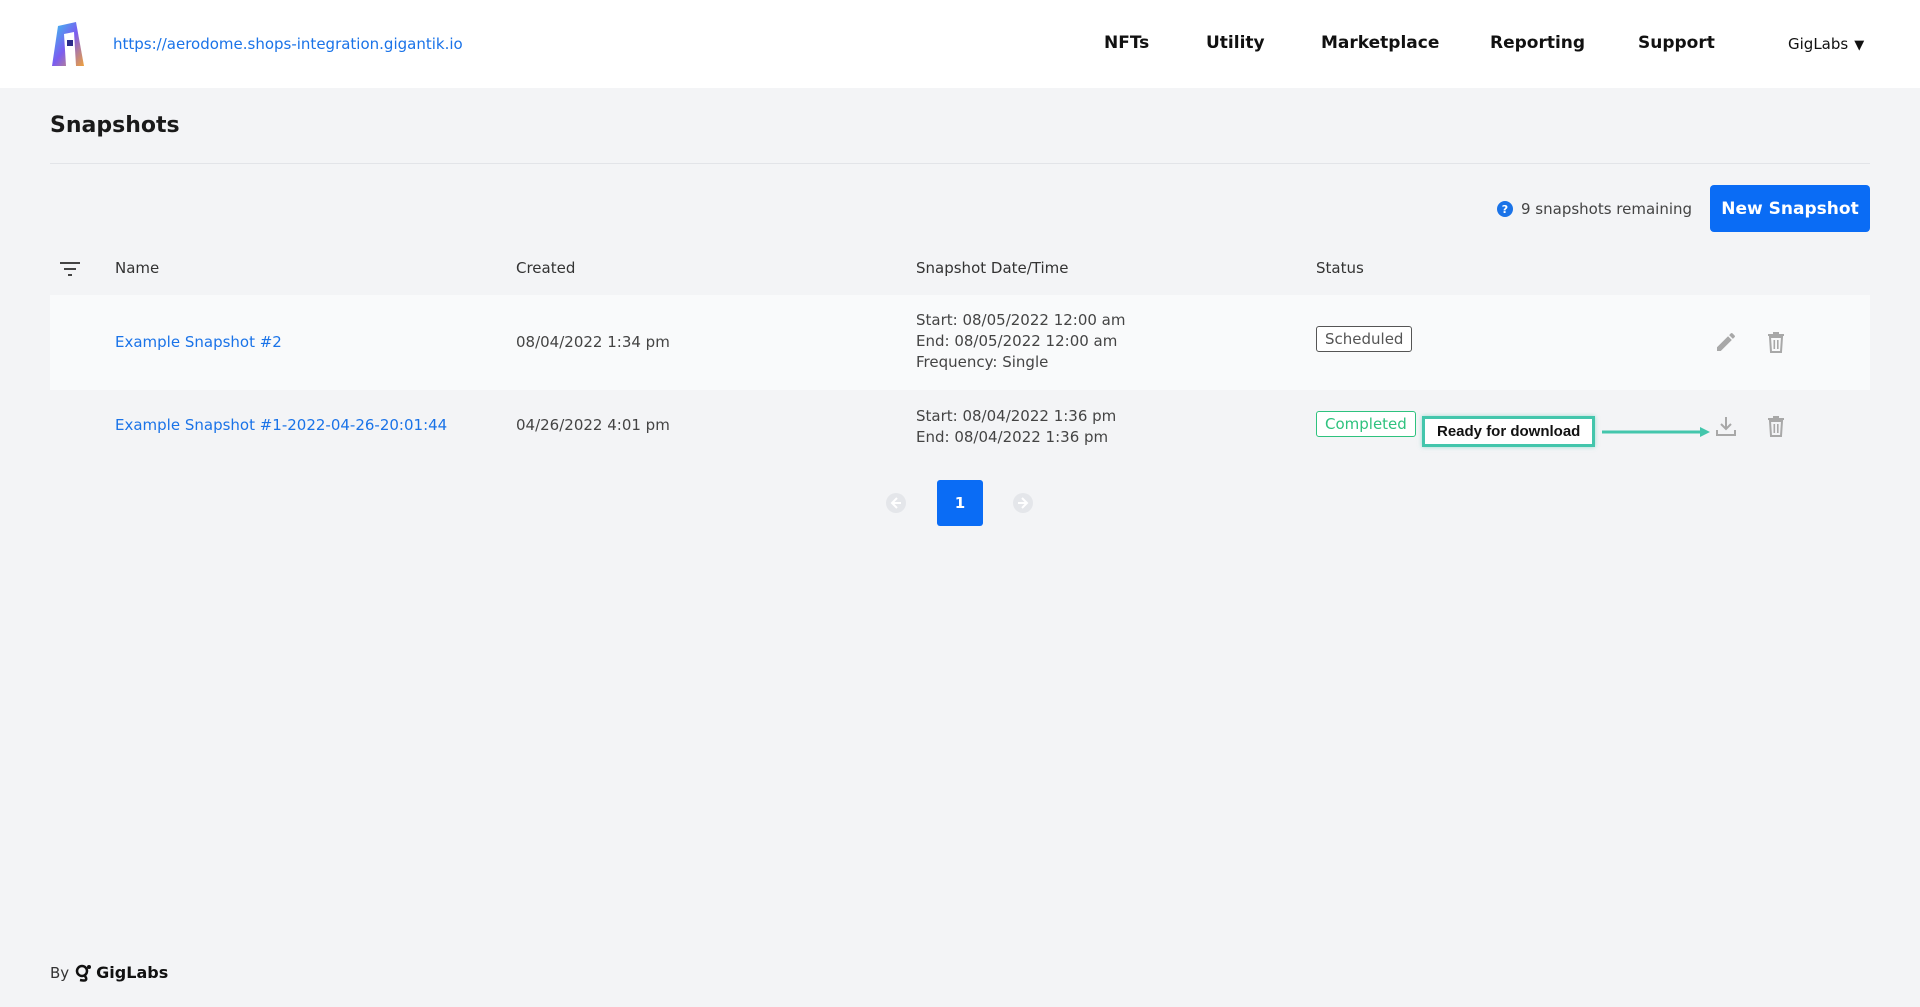  I want to click on footer-credit: By GigLabs, so click(109, 972).